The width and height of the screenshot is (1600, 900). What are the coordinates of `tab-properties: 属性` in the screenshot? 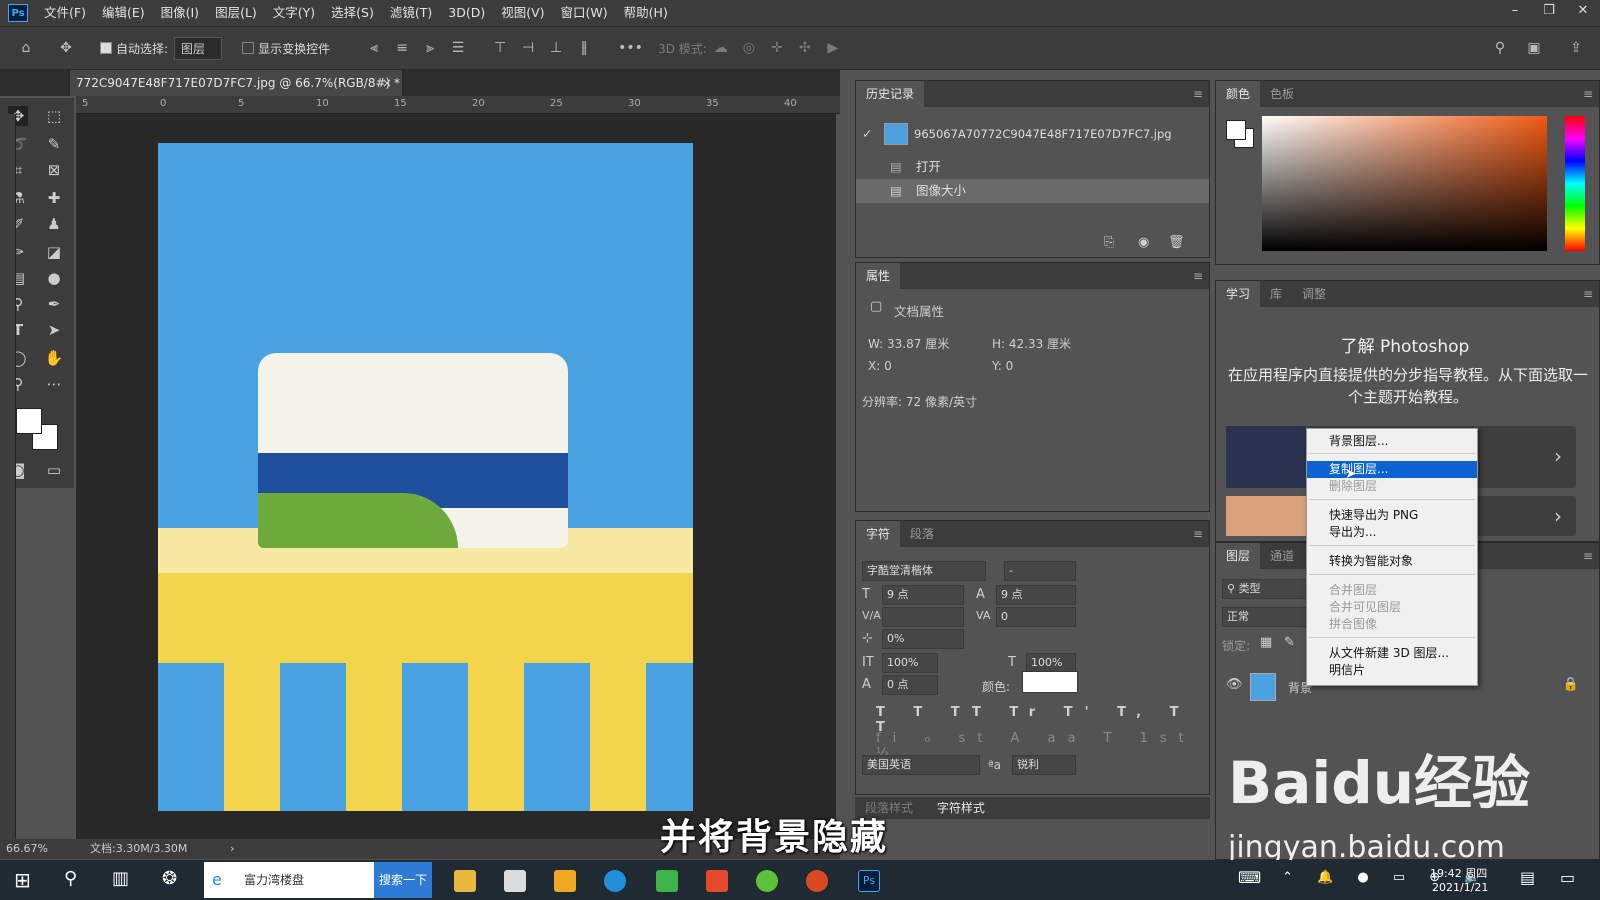 It's located at (878, 276).